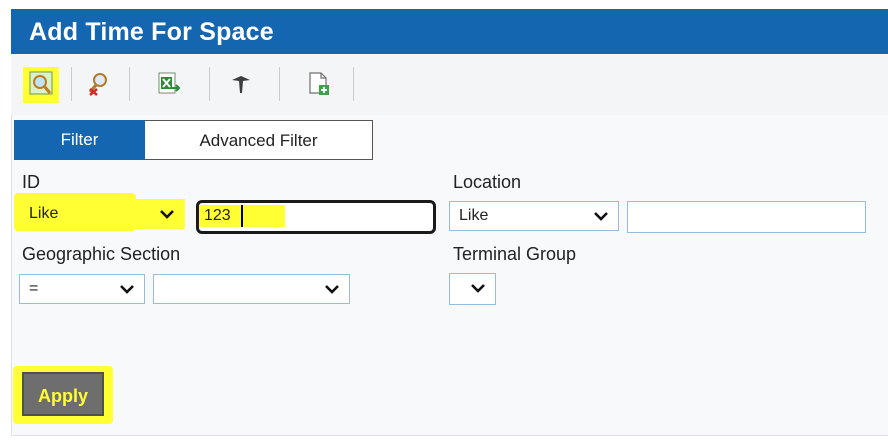  Describe the element at coordinates (63, 394) in the screenshot. I see `apply-button: Apply` at that location.